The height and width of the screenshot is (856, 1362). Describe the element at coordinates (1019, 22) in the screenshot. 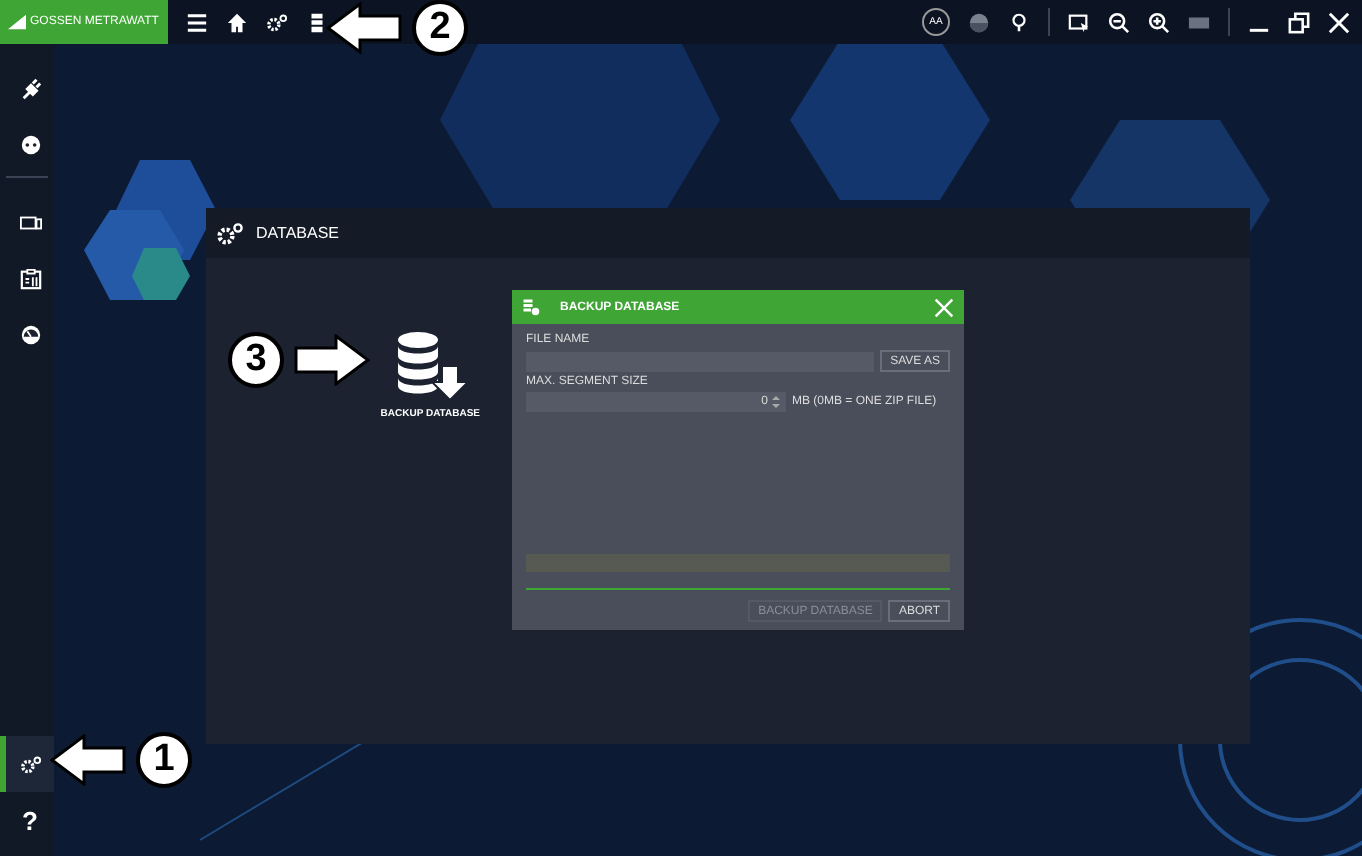

I see `lightbulb-icon` at that location.